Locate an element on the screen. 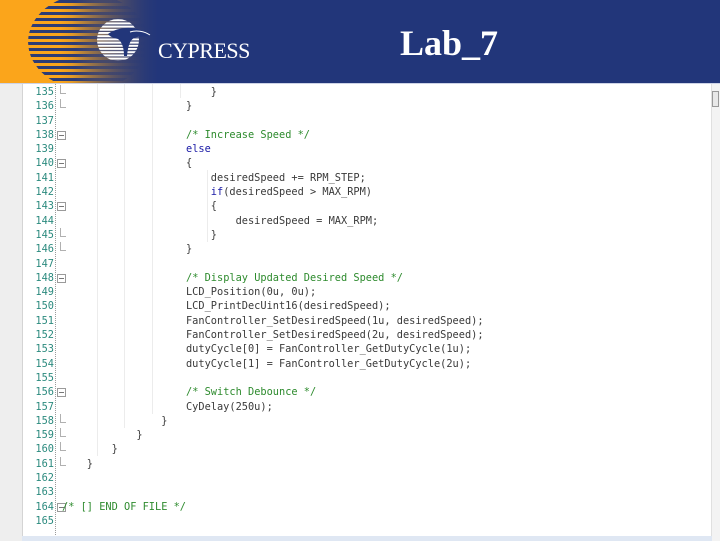 The height and width of the screenshot is (541, 720). code-text: /* Switch Debounce */ is located at coordinates (189, 392).